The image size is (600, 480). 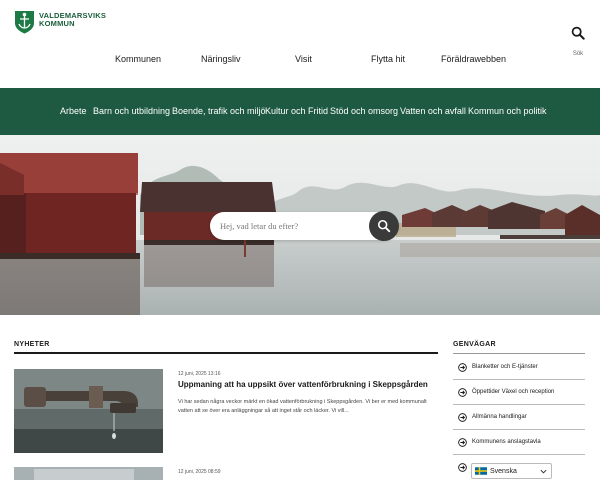 What do you see at coordinates (433, 111) in the screenshot?
I see `nav-vatten-och-avfall: Vatten och avfall` at bounding box center [433, 111].